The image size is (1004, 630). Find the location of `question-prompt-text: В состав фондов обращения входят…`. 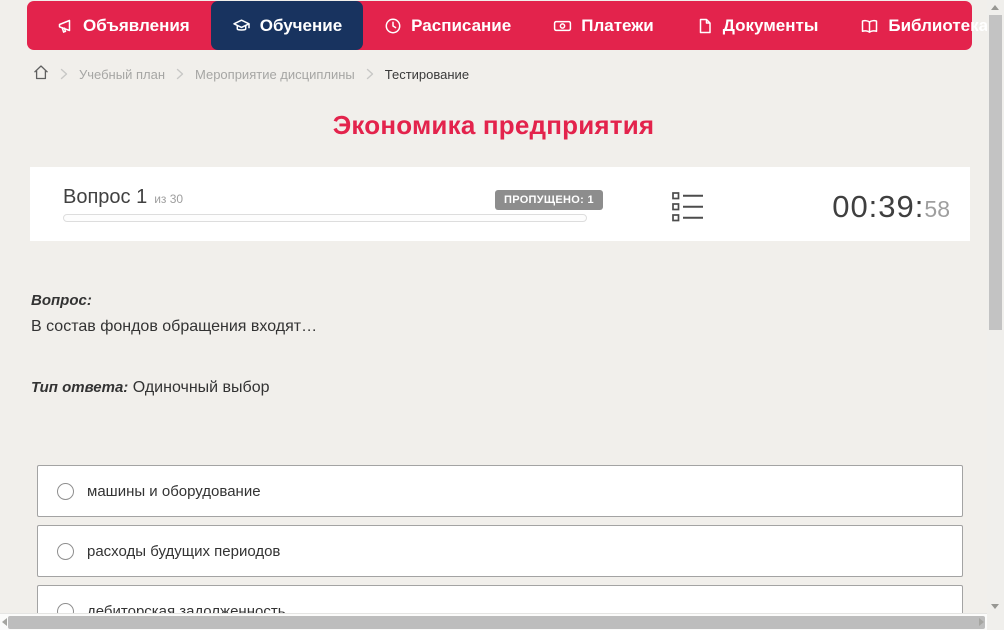

question-prompt-text: В состав фондов обращения входят… is located at coordinates (174, 326).